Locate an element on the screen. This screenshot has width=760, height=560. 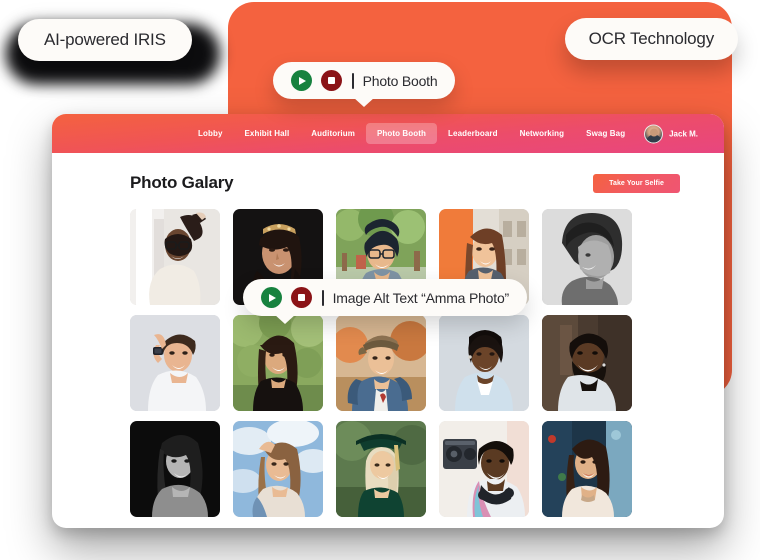
ocr-technology-badge: OCR Technology is located at coordinates (651, 39).